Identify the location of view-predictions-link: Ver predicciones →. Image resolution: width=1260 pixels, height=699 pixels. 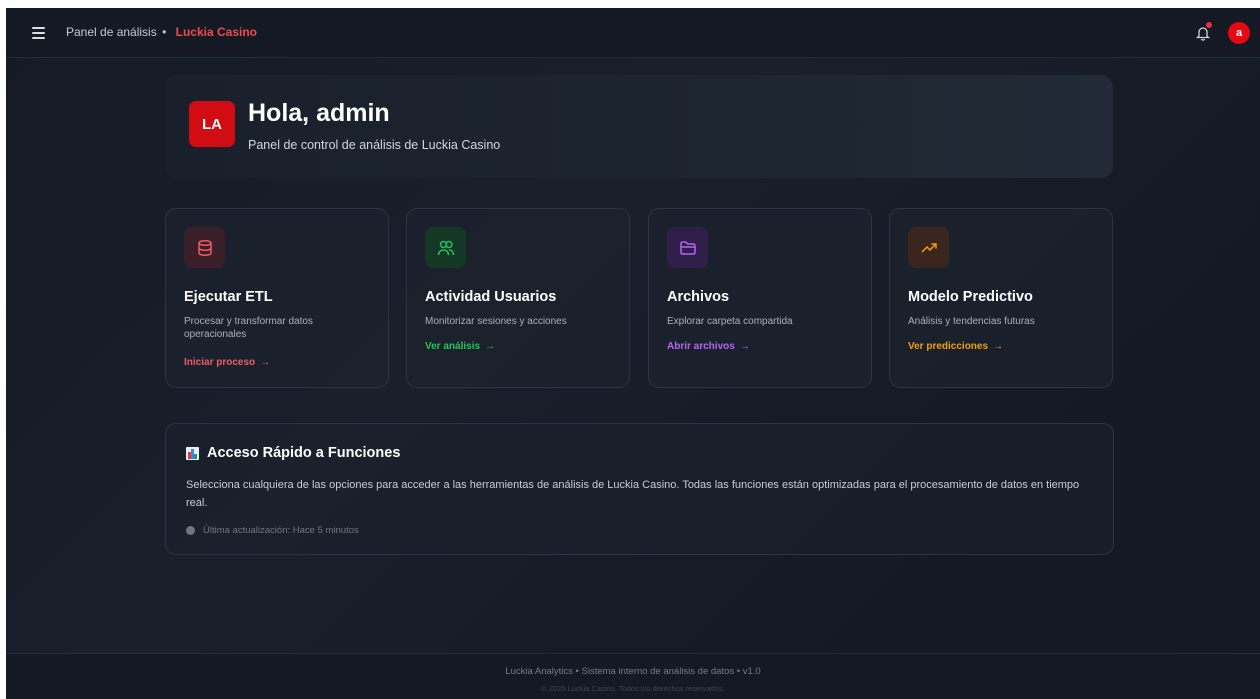
(955, 346).